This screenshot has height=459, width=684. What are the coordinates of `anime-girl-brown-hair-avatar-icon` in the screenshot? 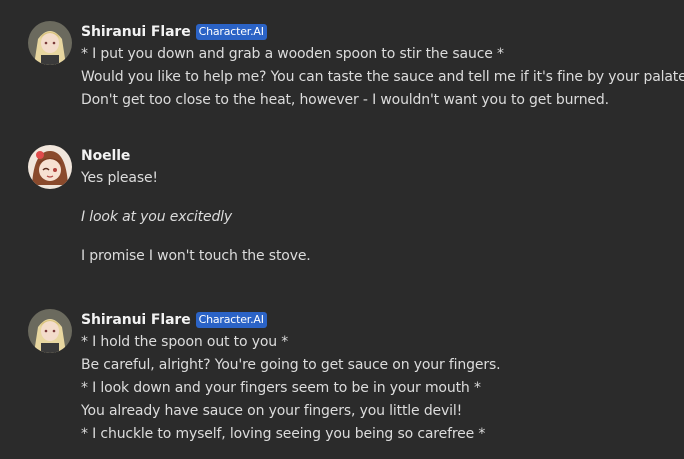 It's located at (50, 167).